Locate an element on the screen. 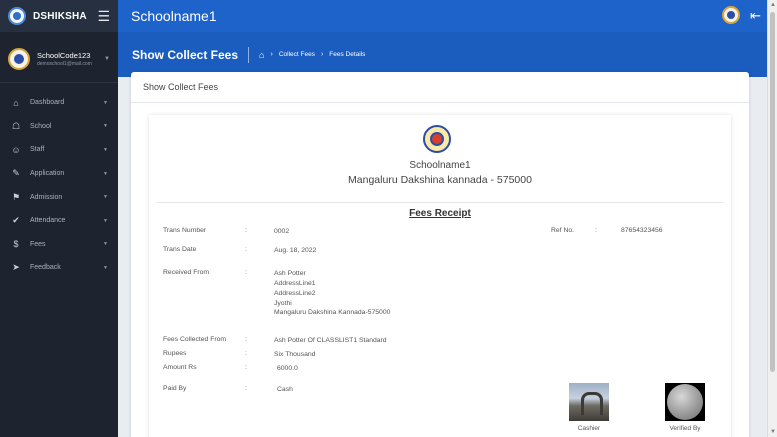 The height and width of the screenshot is (437, 777). breadcrumb: ⌂ › Collect Fees › Fees Details is located at coordinates (312, 55).